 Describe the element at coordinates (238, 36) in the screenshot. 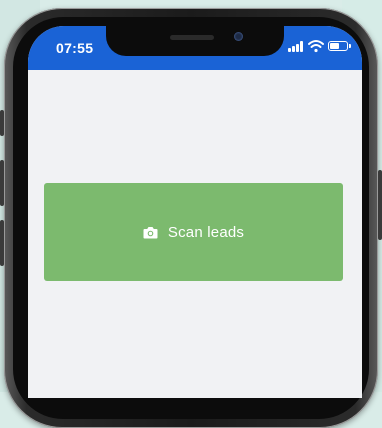

I see `front-camera` at that location.